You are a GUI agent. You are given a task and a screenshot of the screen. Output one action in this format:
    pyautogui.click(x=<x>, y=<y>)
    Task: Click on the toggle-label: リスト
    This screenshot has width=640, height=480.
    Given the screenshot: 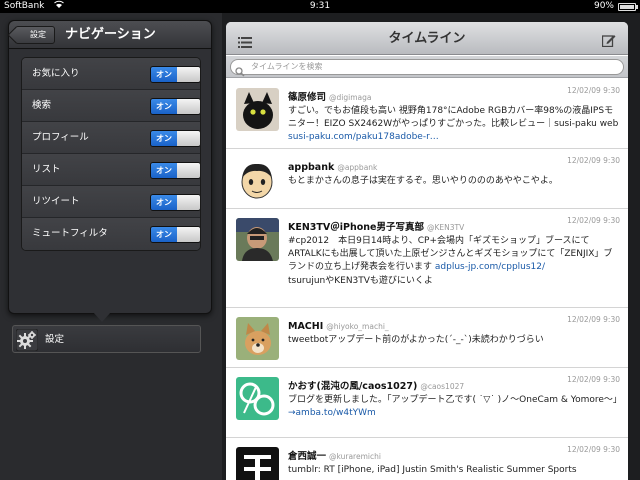 What is the action you would take?
    pyautogui.click(x=46, y=169)
    